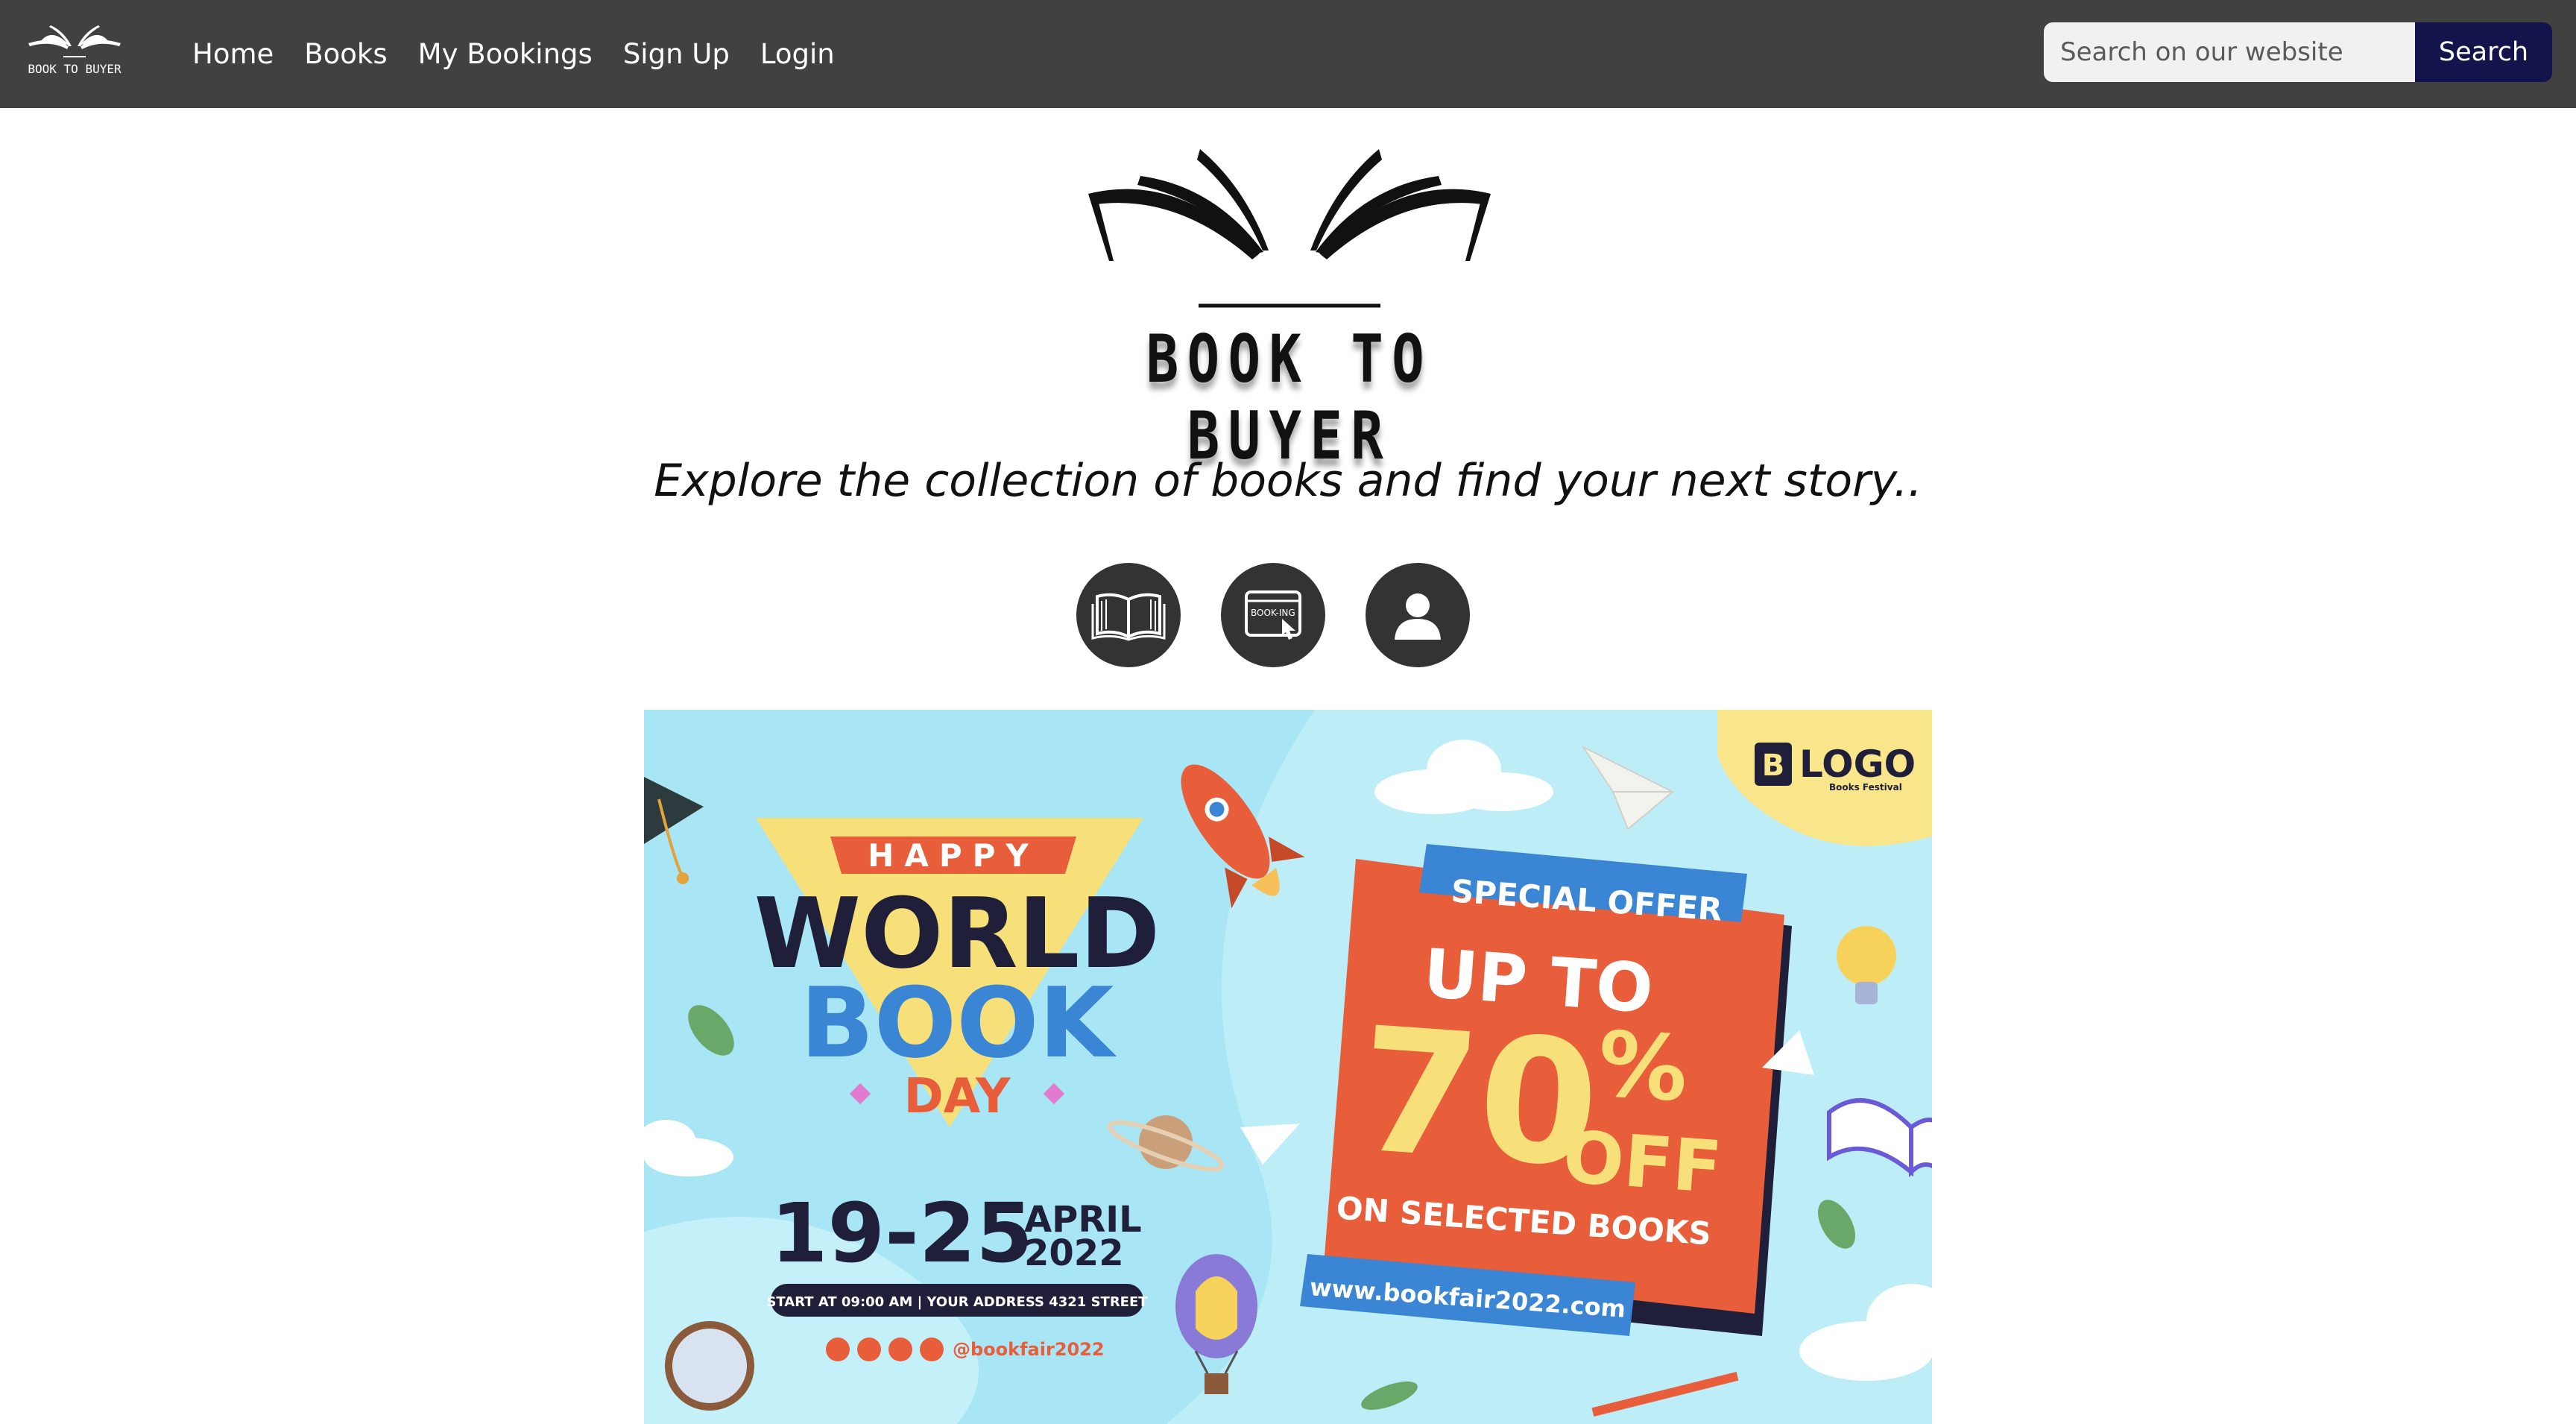 The width and height of the screenshot is (2576, 1424). What do you see at coordinates (1289, 397) in the screenshot?
I see `hero-logo-text: BOOK TO BUYER` at bounding box center [1289, 397].